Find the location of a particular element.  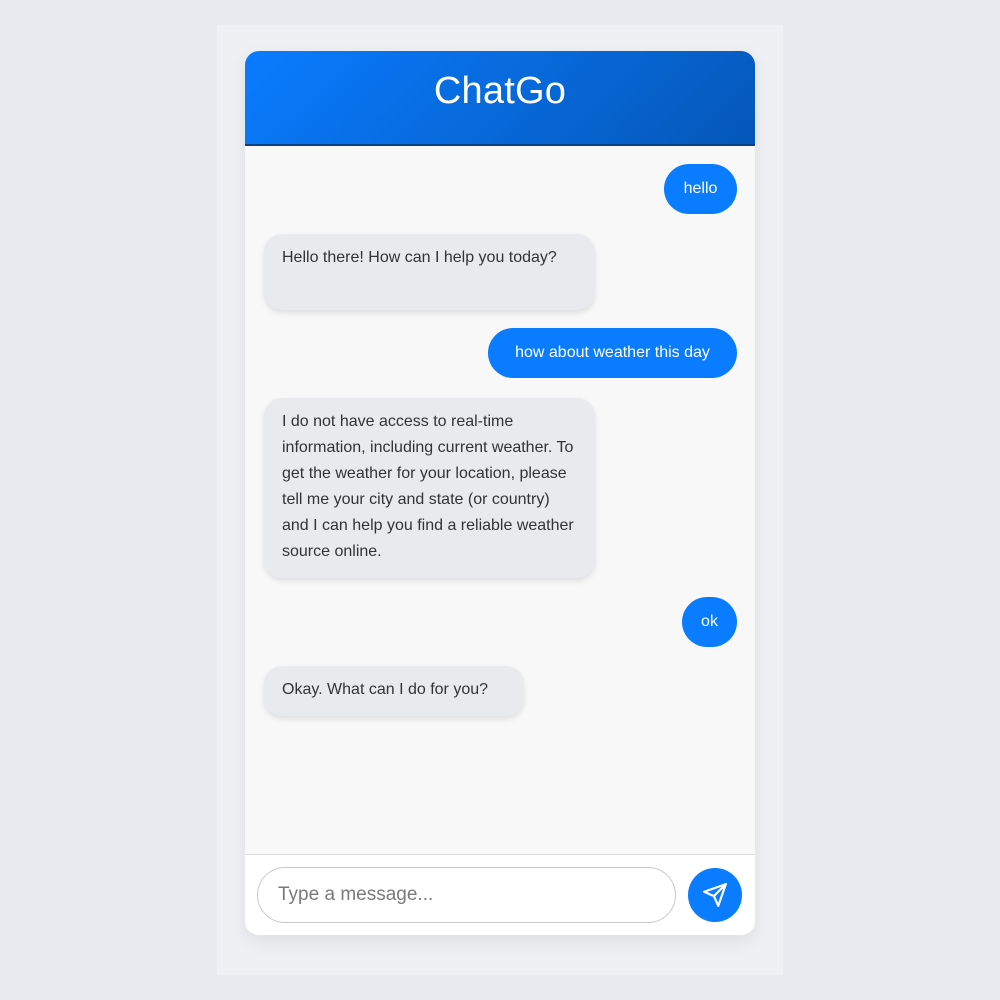

send-icon is located at coordinates (715, 895).